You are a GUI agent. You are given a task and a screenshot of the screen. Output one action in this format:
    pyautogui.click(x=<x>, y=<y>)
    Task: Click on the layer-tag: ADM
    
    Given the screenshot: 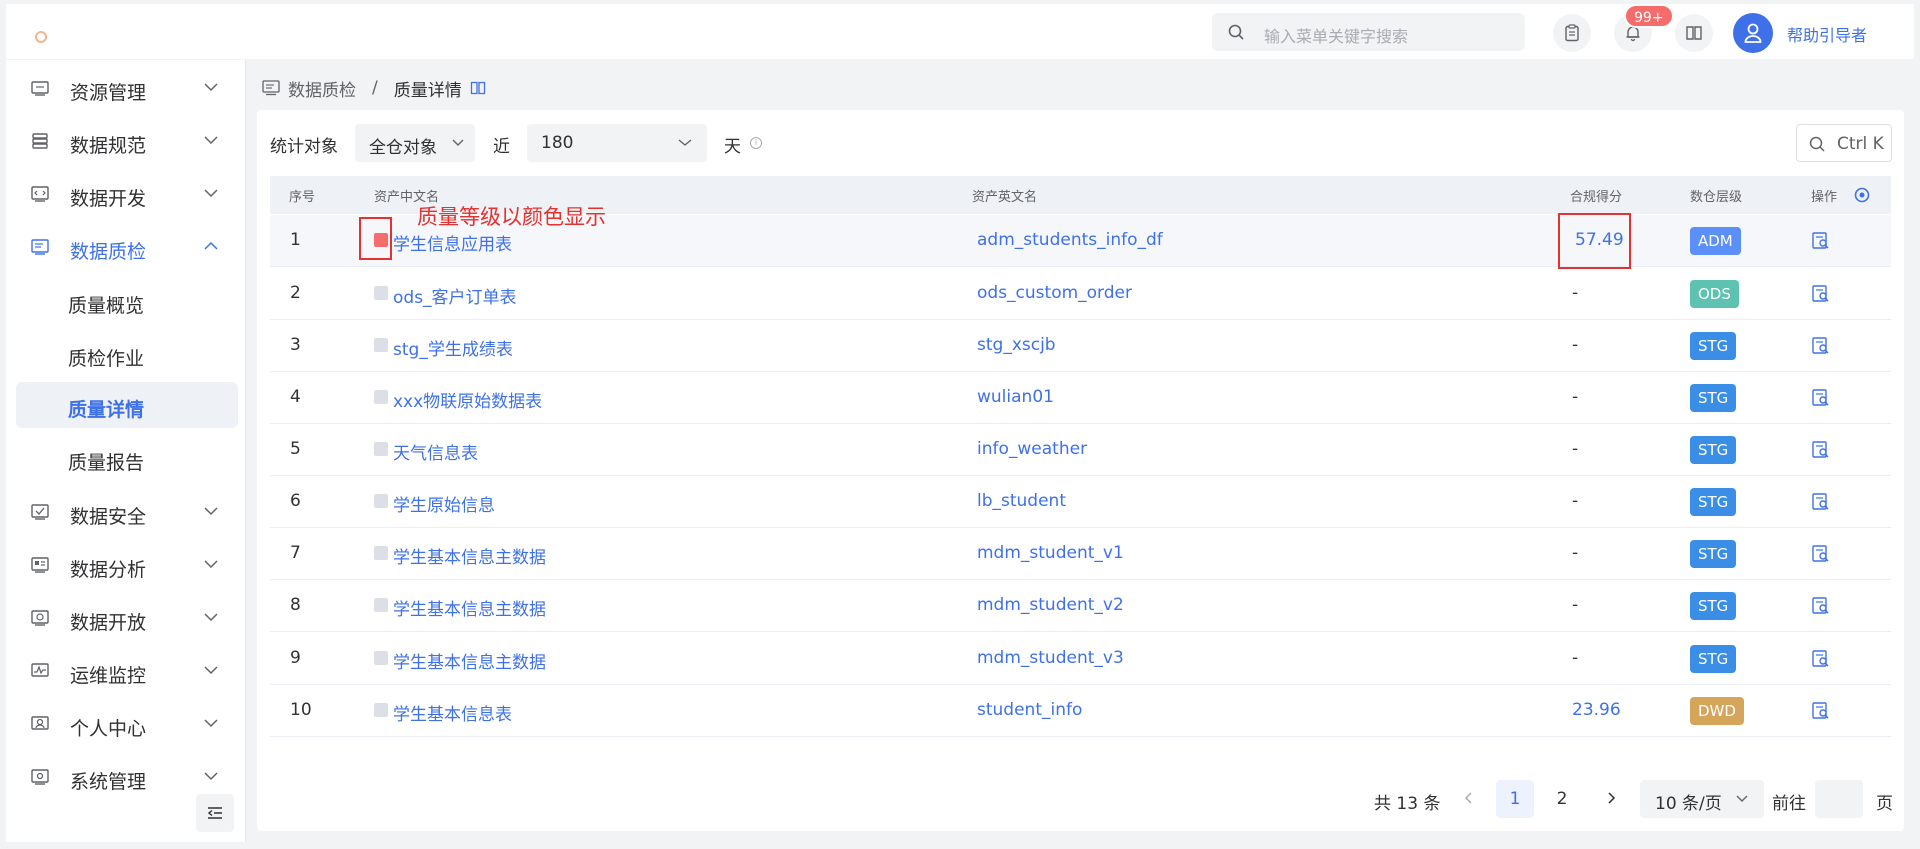 What is the action you would take?
    pyautogui.click(x=1715, y=241)
    